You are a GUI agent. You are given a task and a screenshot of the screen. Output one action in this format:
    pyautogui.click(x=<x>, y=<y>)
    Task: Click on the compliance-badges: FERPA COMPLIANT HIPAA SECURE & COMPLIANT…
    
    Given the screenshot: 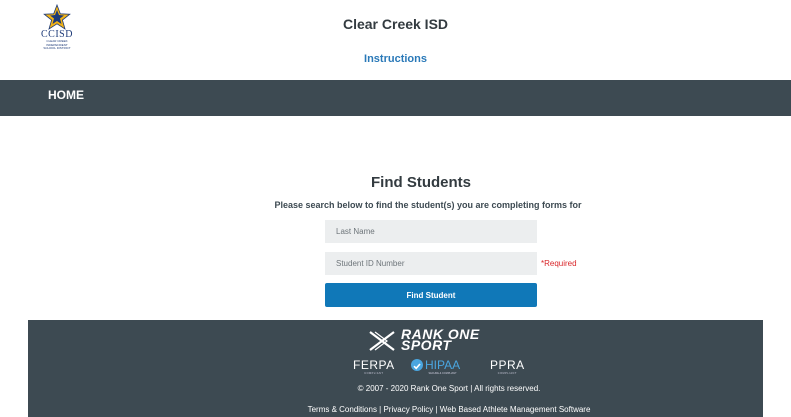 What is the action you would take?
    pyautogui.click(x=433, y=367)
    